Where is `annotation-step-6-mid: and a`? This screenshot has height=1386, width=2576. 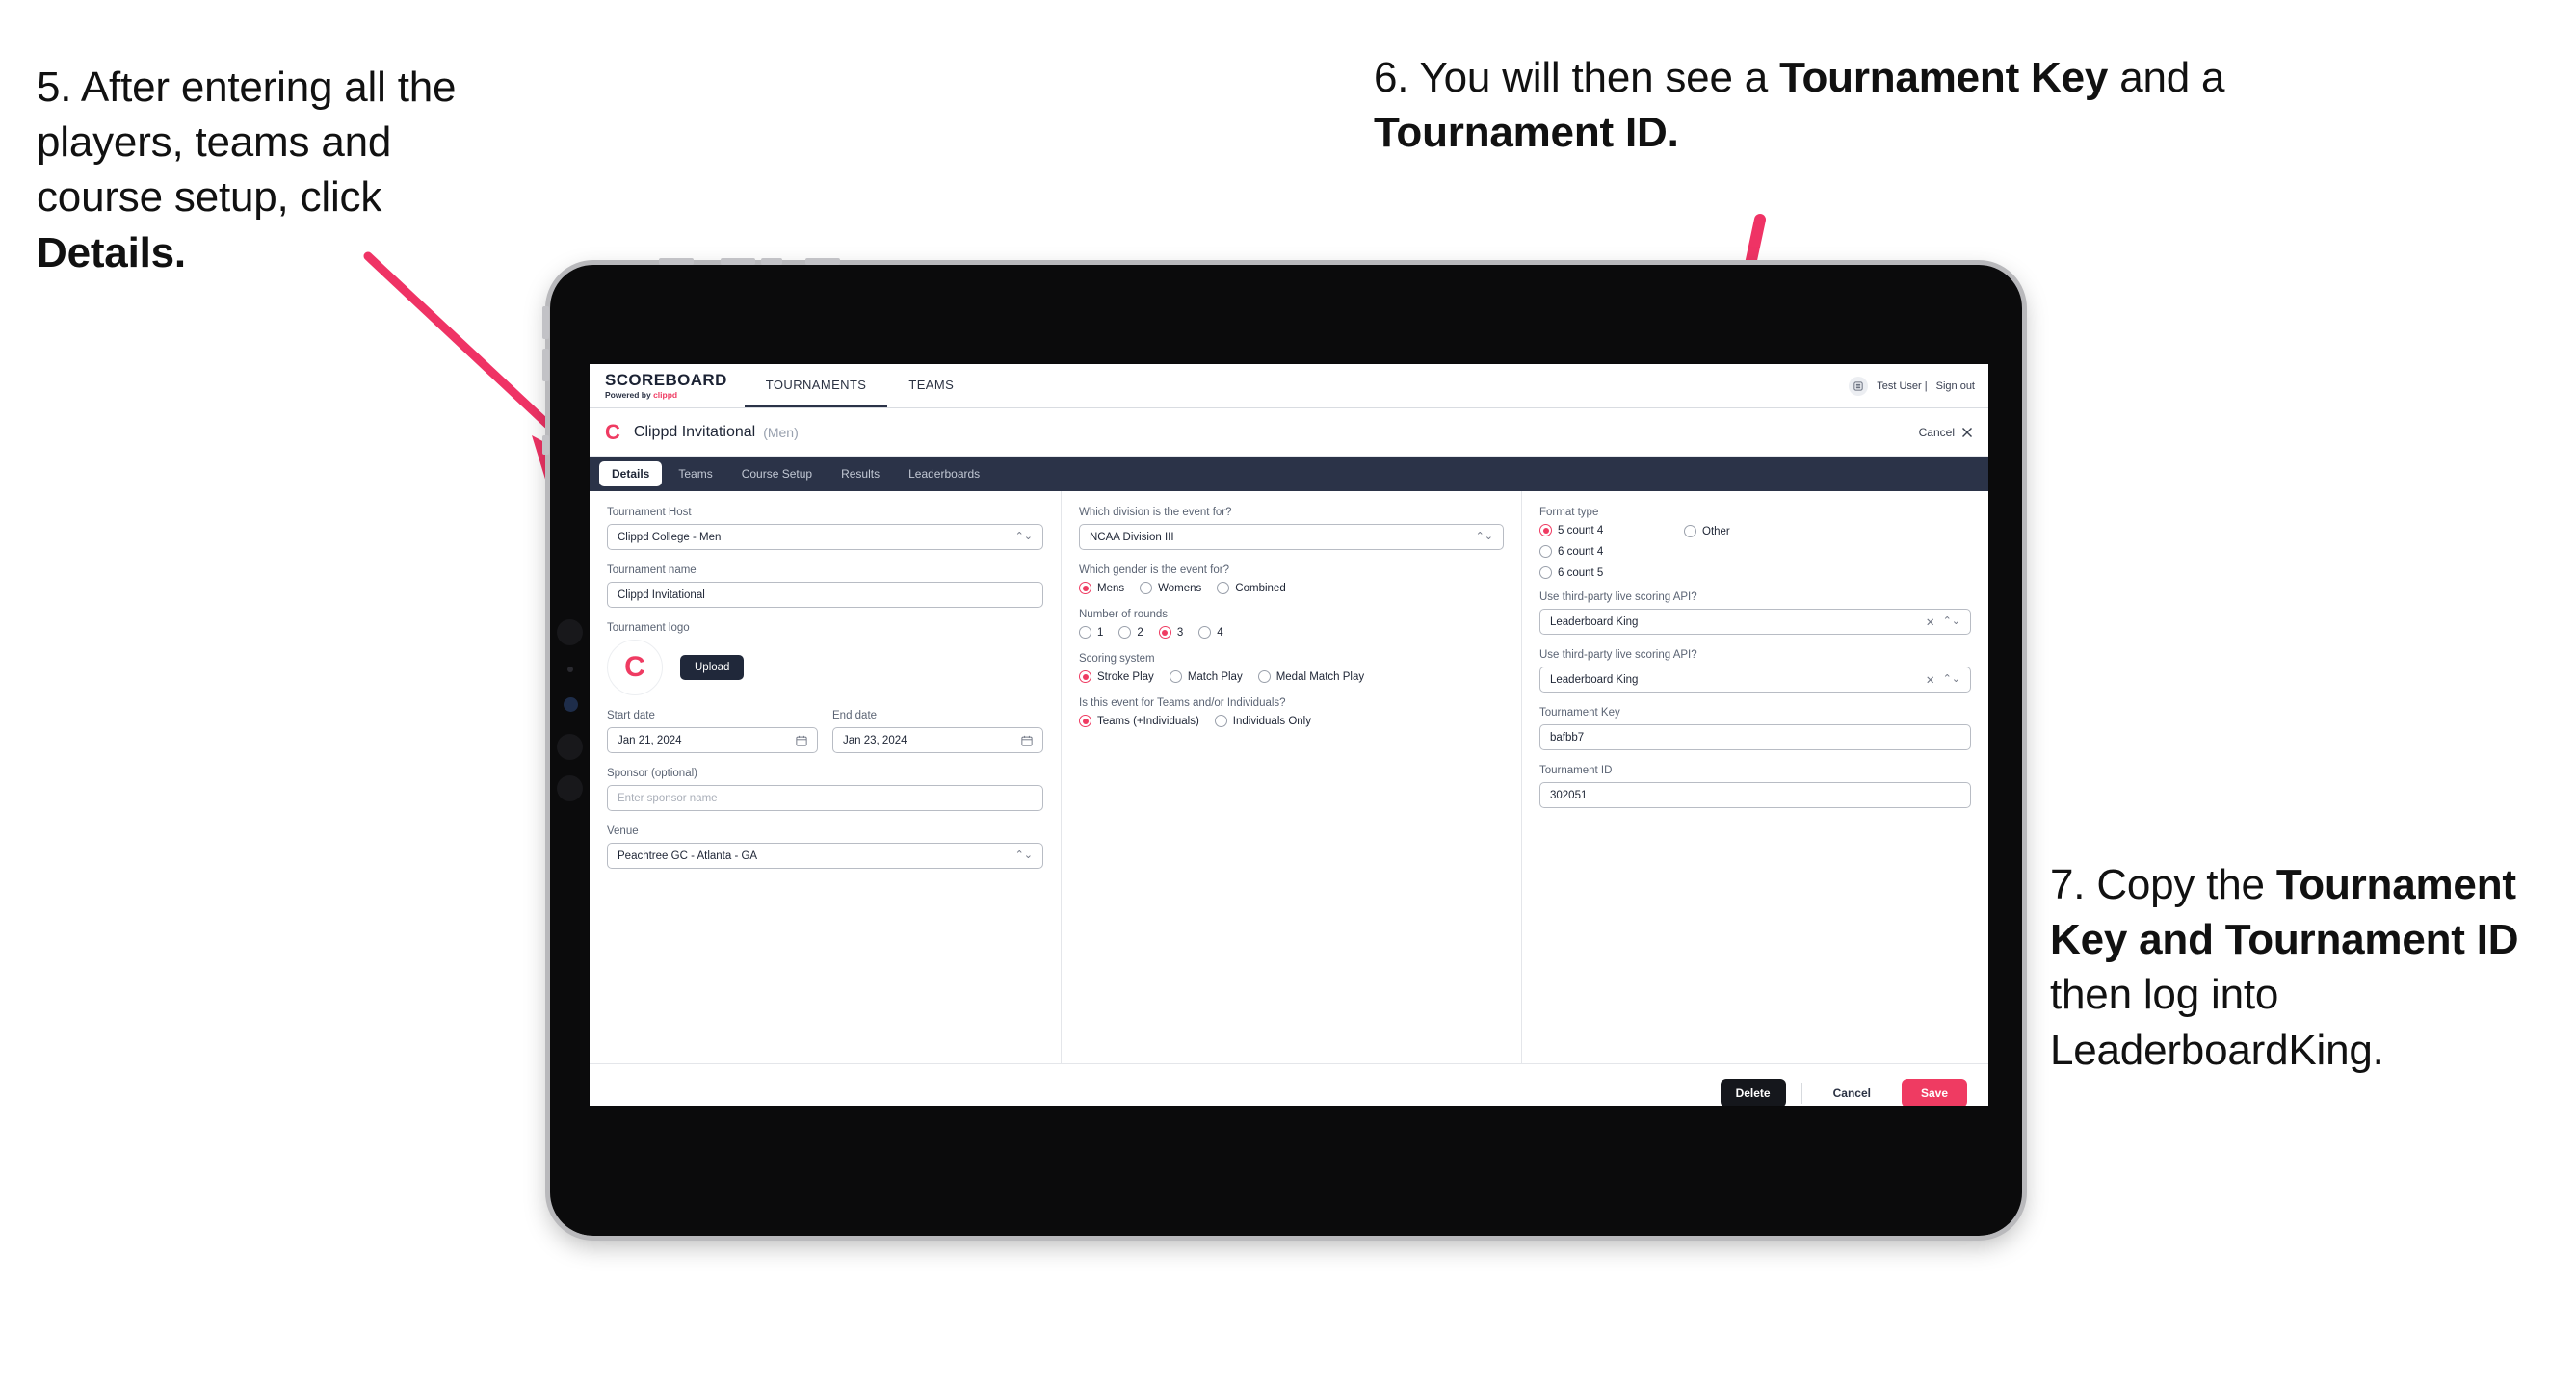 annotation-step-6-mid: and a is located at coordinates (2166, 77).